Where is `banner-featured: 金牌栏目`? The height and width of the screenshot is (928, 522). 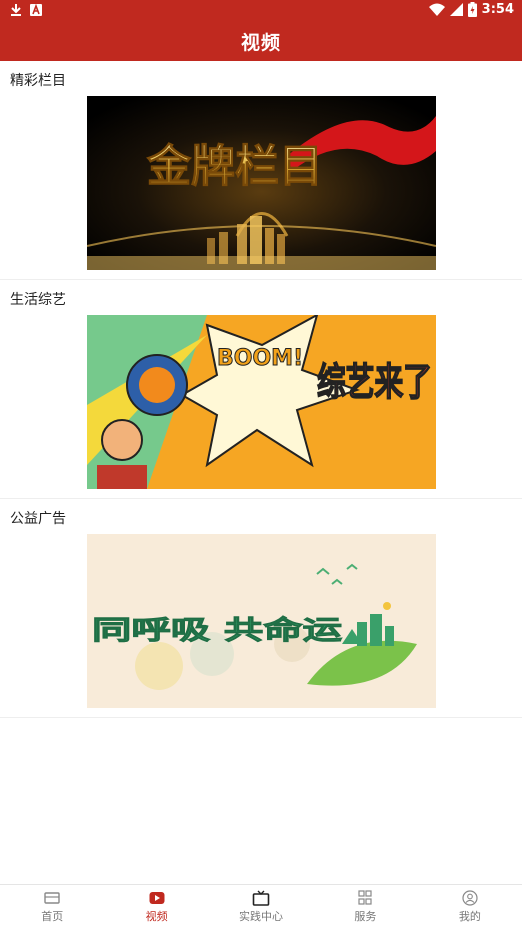
banner-featured: 金牌栏目 is located at coordinates (261, 183).